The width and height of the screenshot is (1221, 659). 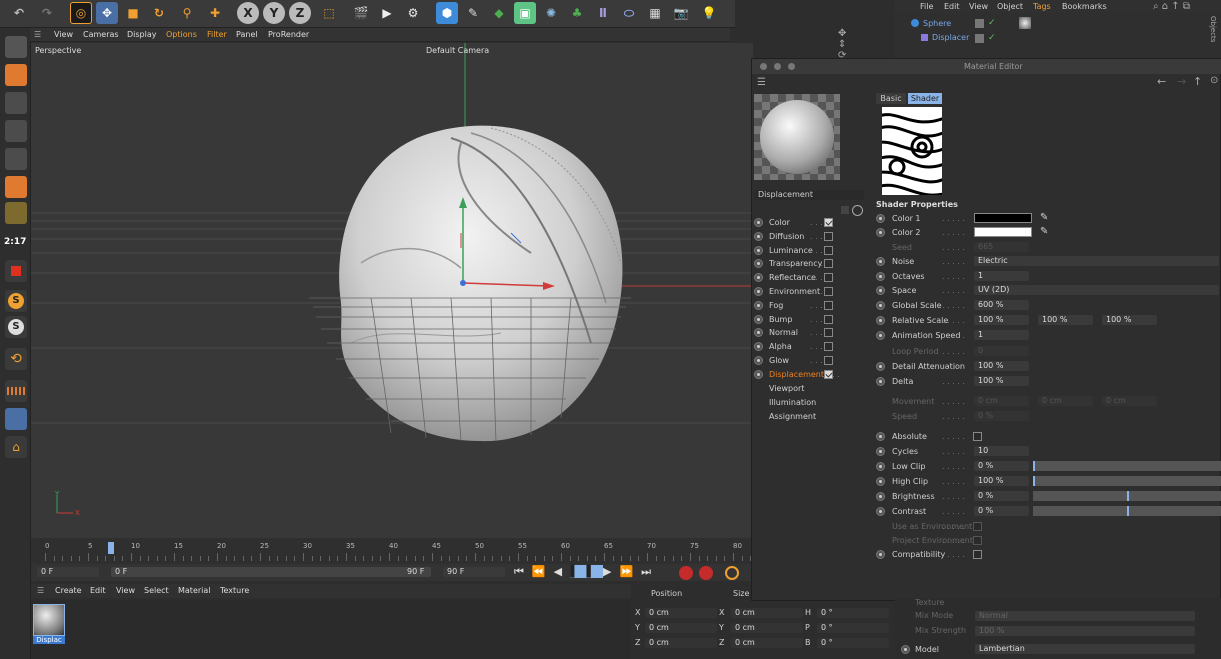 I want to click on subdivision-icon: ◆, so click(x=499, y=13).